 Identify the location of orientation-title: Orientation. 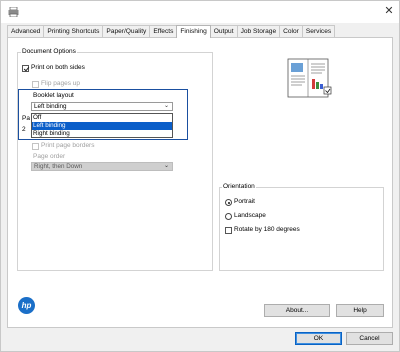
(239, 187).